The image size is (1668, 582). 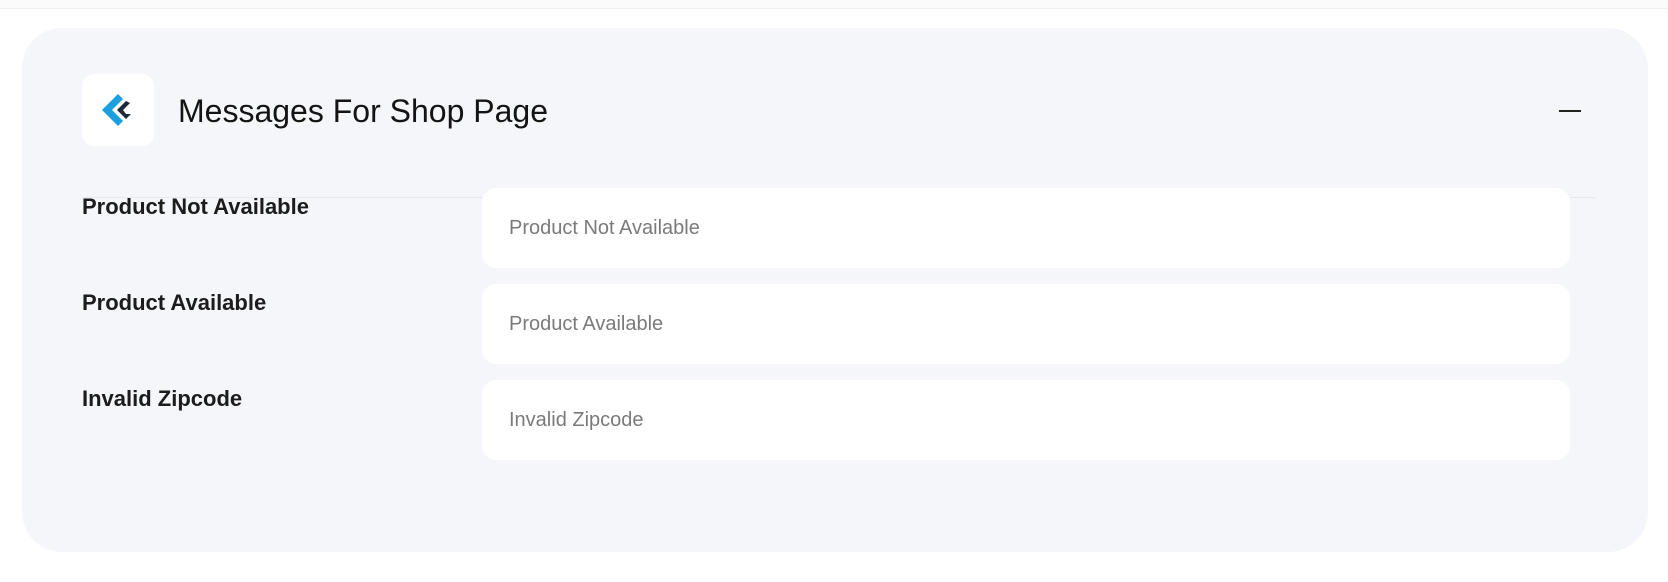 I want to click on brand-logo-icon, so click(x=116, y=110).